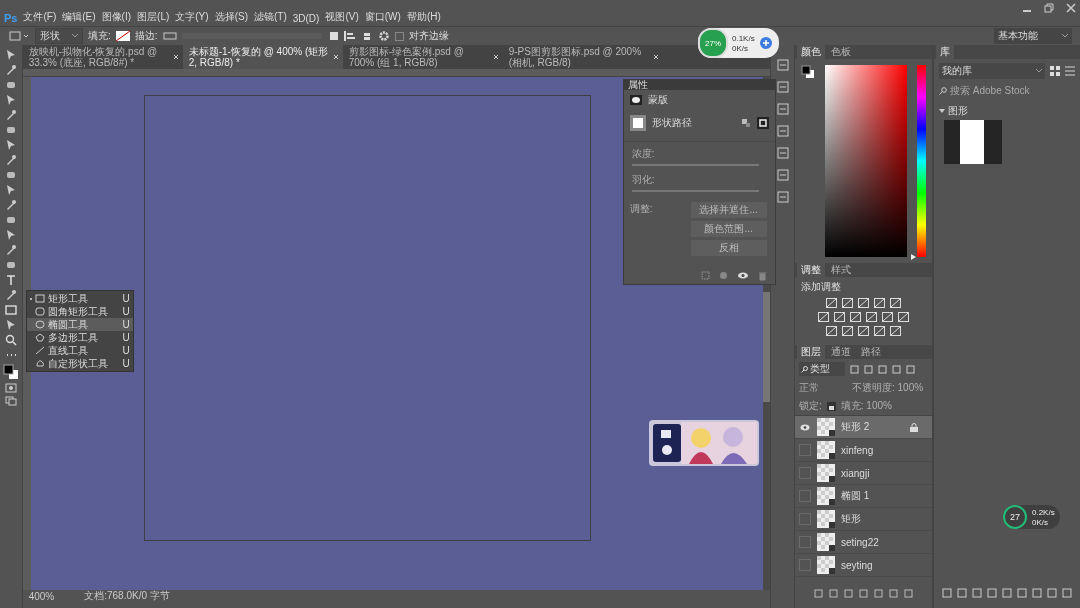 This screenshot has height=608, width=1080. What do you see at coordinates (102, 57) in the screenshot?
I see `document-tab: 放映机-拟物化-恢复的.psd @ 33.3% (底座, RGB/8#) *` at bounding box center [102, 57].